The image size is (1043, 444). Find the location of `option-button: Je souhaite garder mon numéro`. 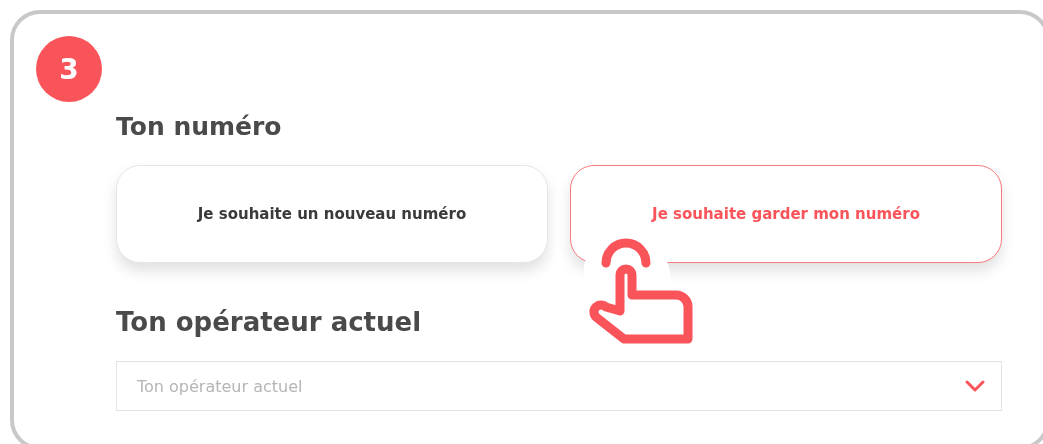

option-button: Je souhaite garder mon numéro is located at coordinates (786, 214).